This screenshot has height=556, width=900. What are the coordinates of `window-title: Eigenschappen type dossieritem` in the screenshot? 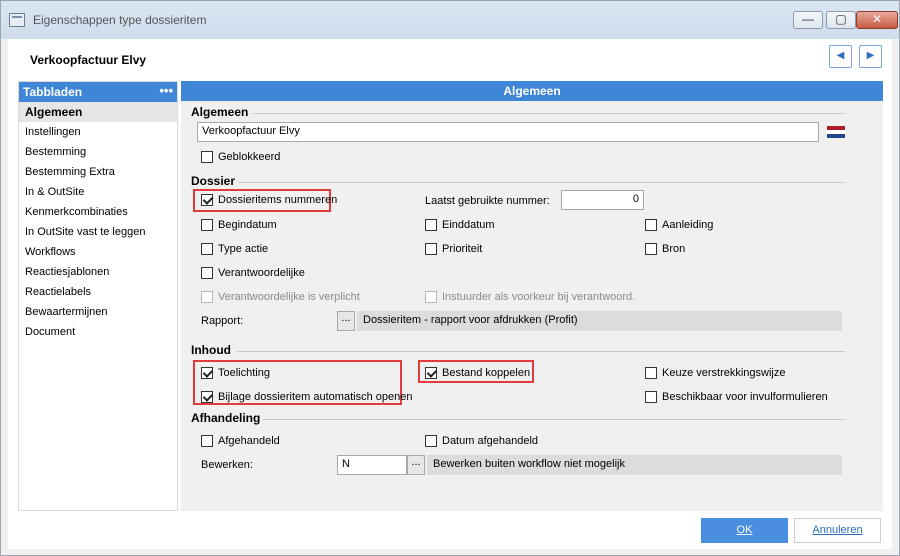 It's located at (120, 20).